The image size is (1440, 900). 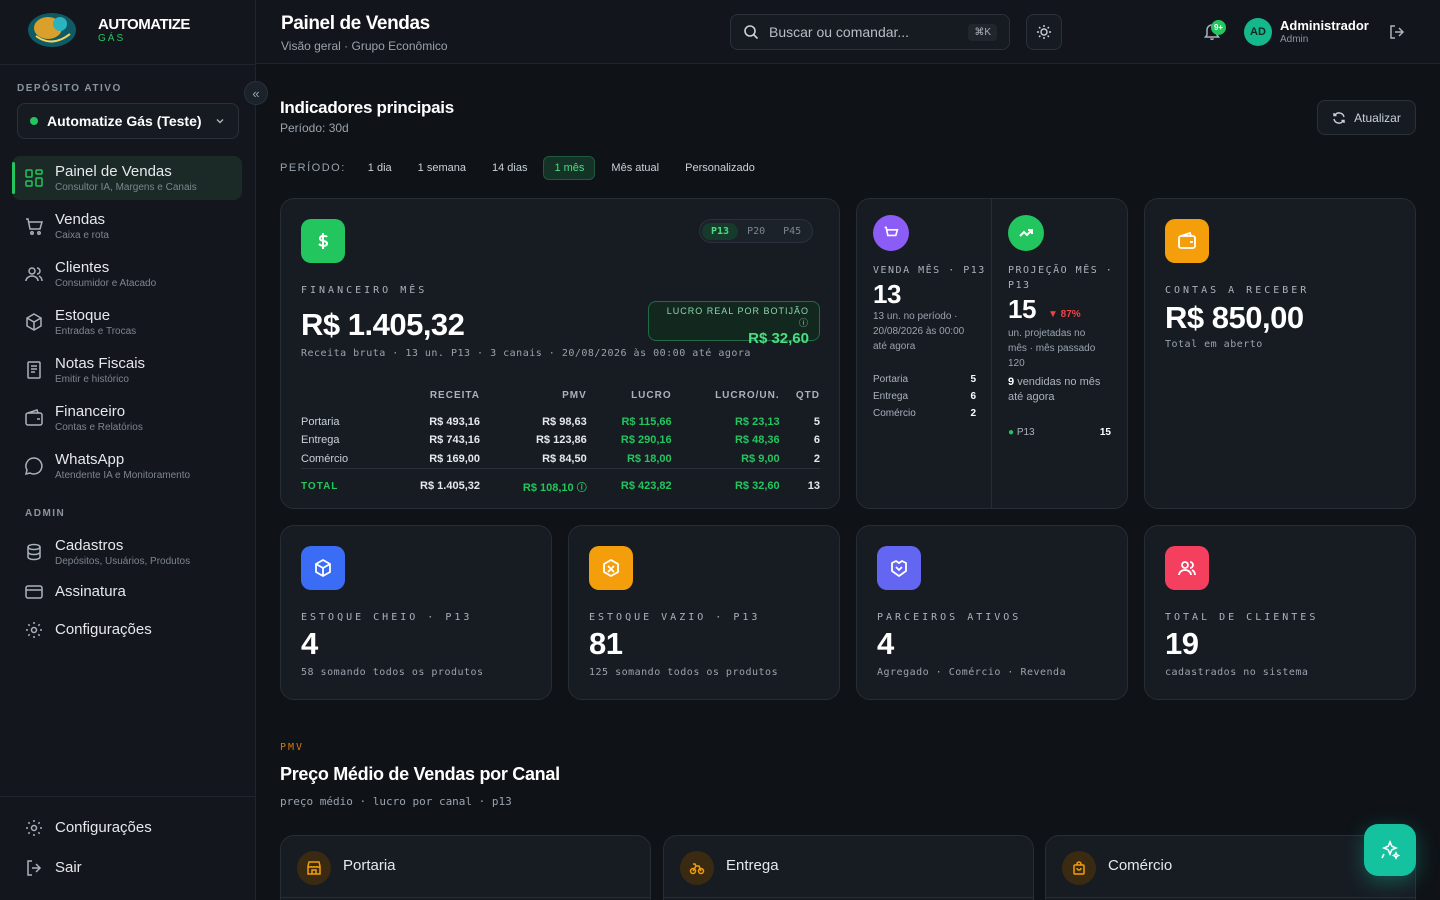 What do you see at coordinates (870, 32) in the screenshot?
I see `search-input: Buscar ou comandar... ⌘K` at bounding box center [870, 32].